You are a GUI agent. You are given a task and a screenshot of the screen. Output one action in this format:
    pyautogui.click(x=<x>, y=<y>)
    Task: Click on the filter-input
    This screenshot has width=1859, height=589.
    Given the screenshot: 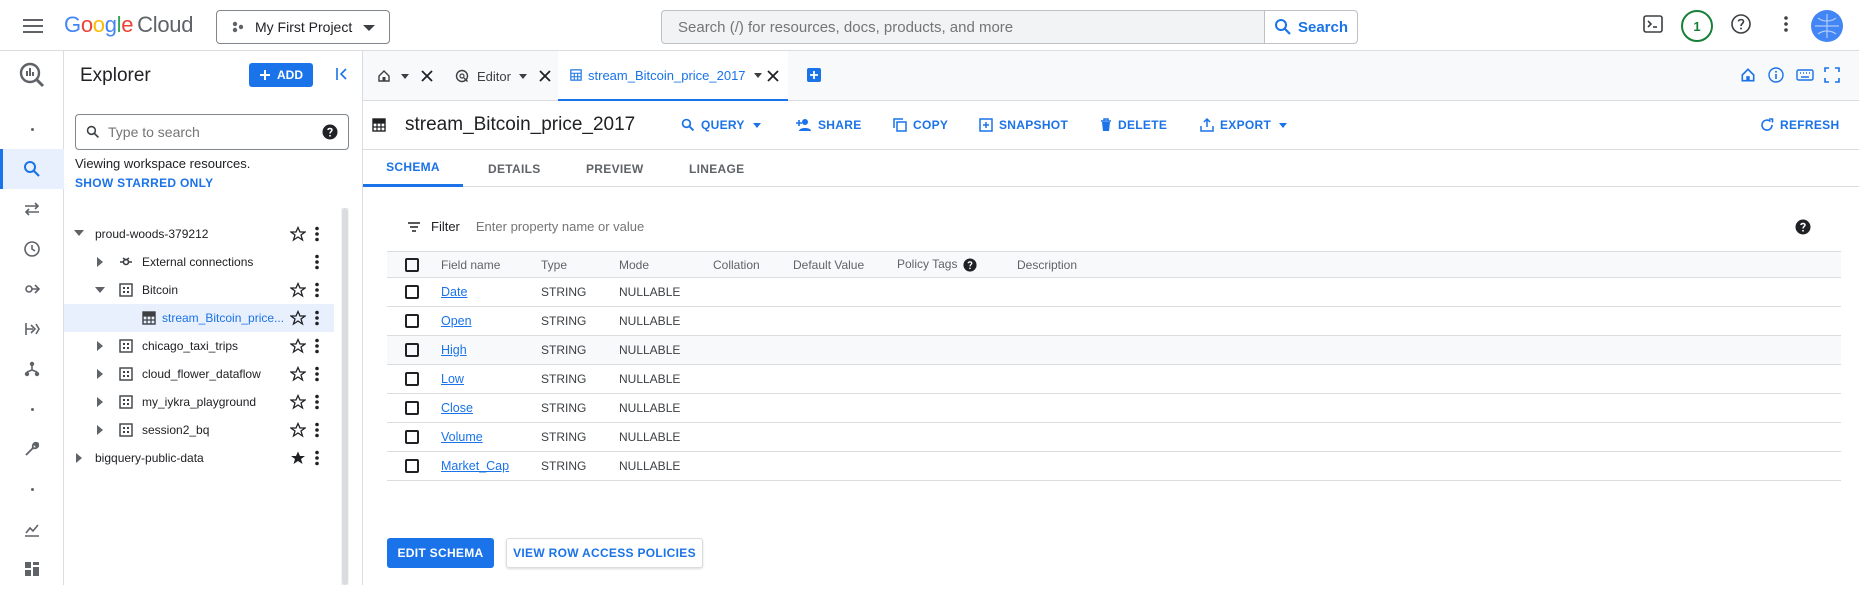 What is the action you would take?
    pyautogui.click(x=675, y=226)
    